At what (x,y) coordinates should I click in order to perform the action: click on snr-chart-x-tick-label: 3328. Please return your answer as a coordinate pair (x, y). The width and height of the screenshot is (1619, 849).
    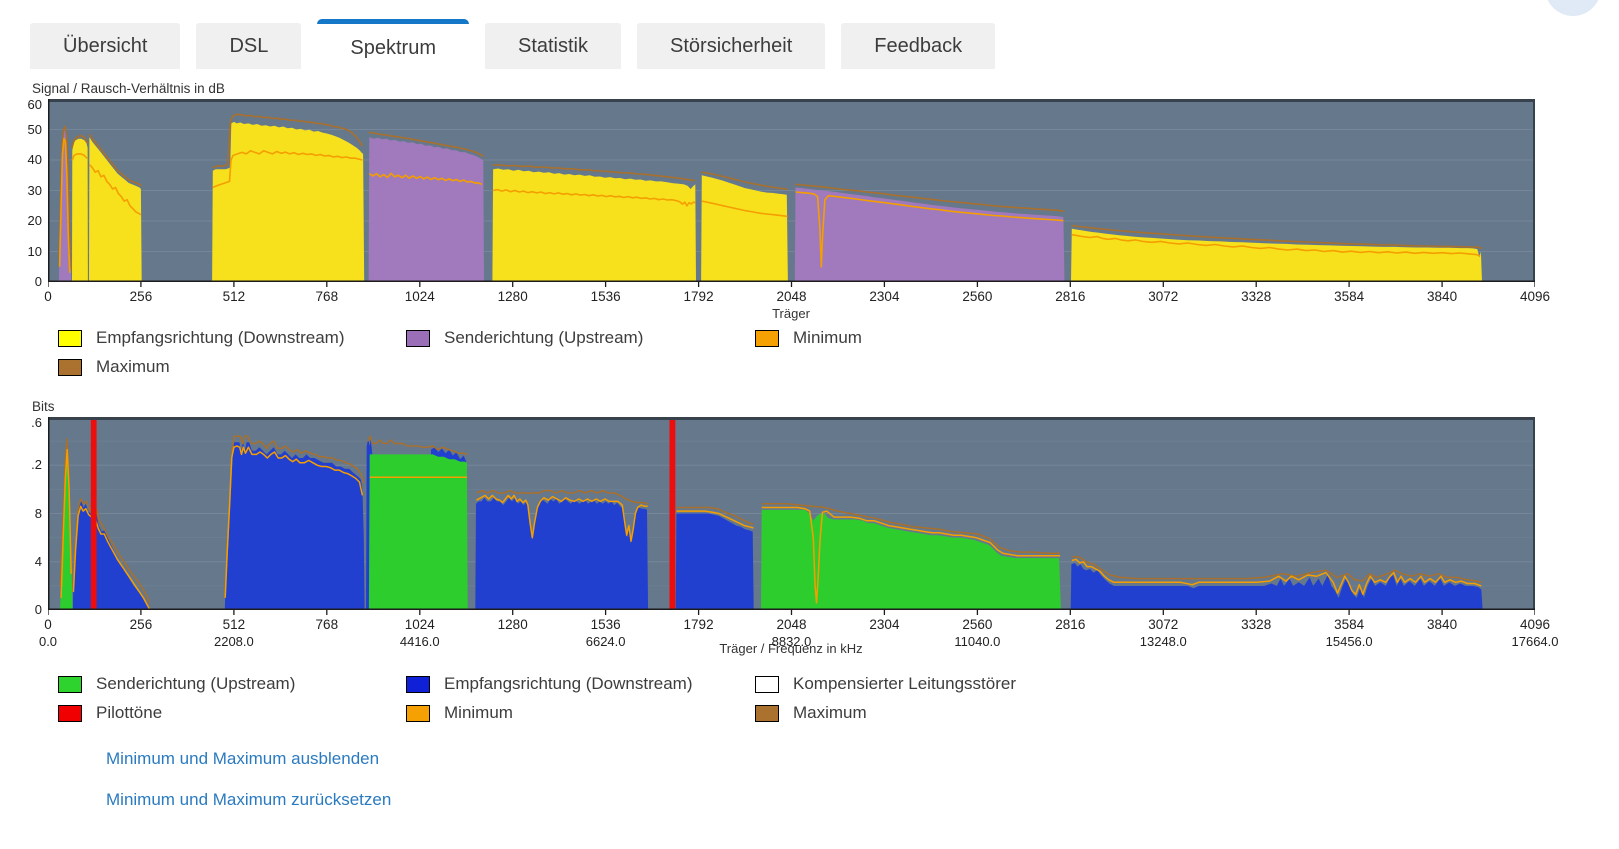
    Looking at the image, I should click on (1256, 296).